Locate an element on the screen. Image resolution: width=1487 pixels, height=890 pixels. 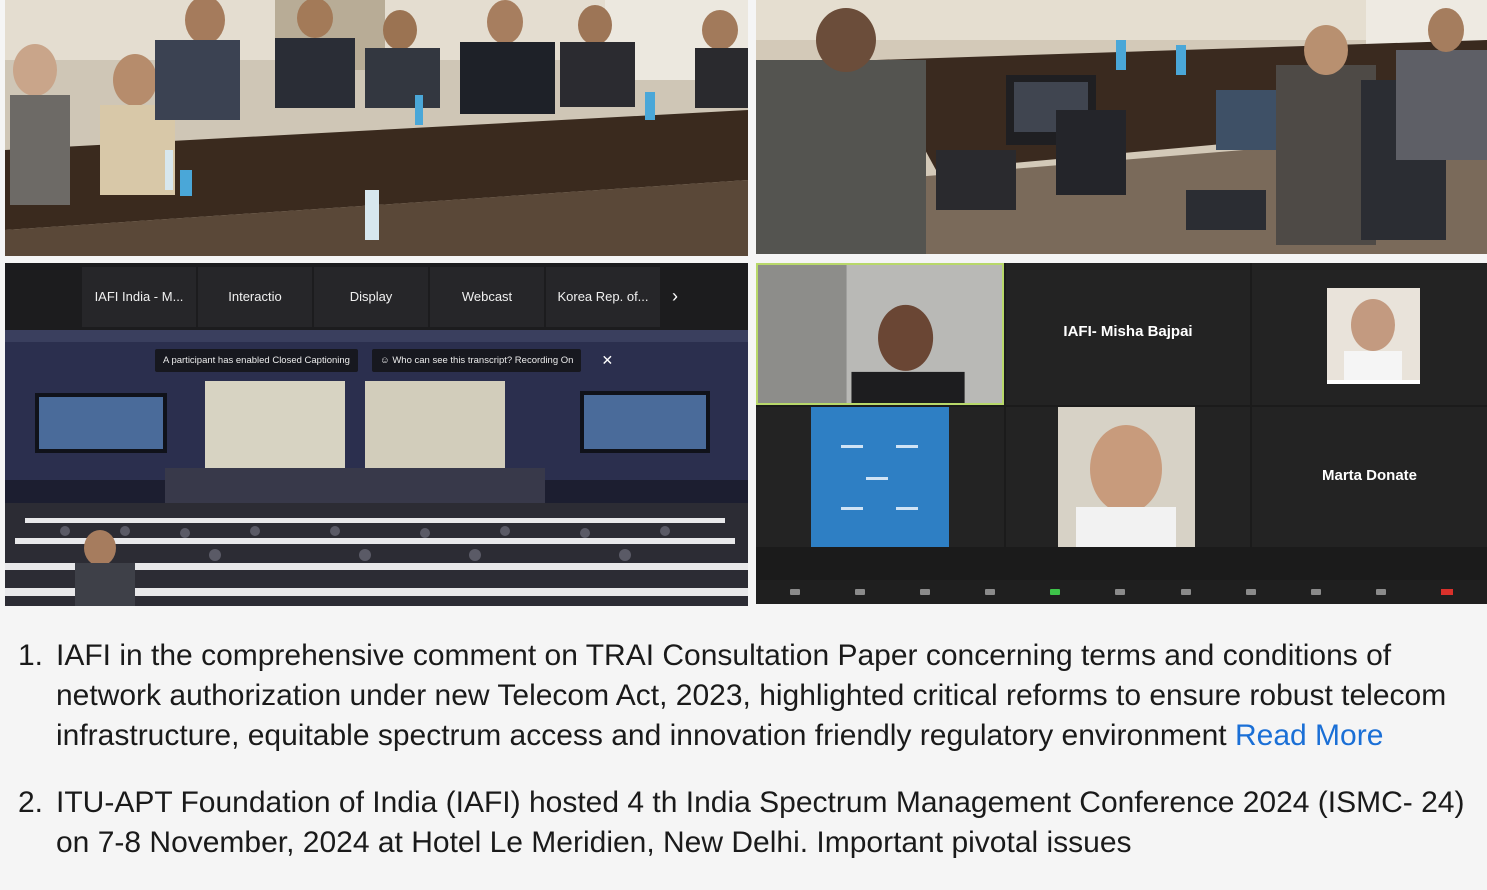
chevron-right-icon: › is located at coordinates (675, 296).